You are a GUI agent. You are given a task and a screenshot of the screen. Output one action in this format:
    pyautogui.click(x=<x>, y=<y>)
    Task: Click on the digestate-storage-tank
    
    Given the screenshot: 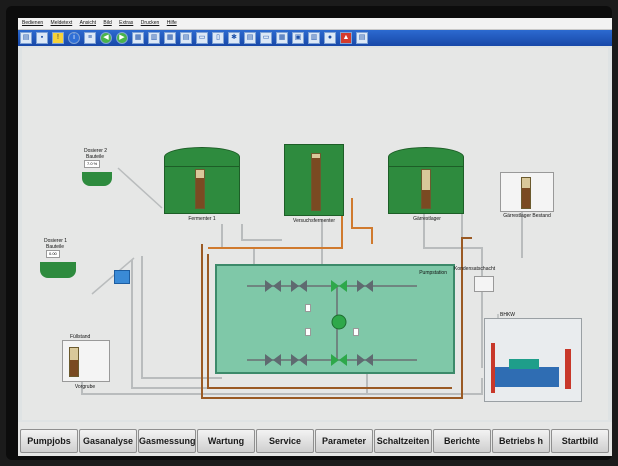 What is the action you would take?
    pyautogui.click(x=426, y=180)
    